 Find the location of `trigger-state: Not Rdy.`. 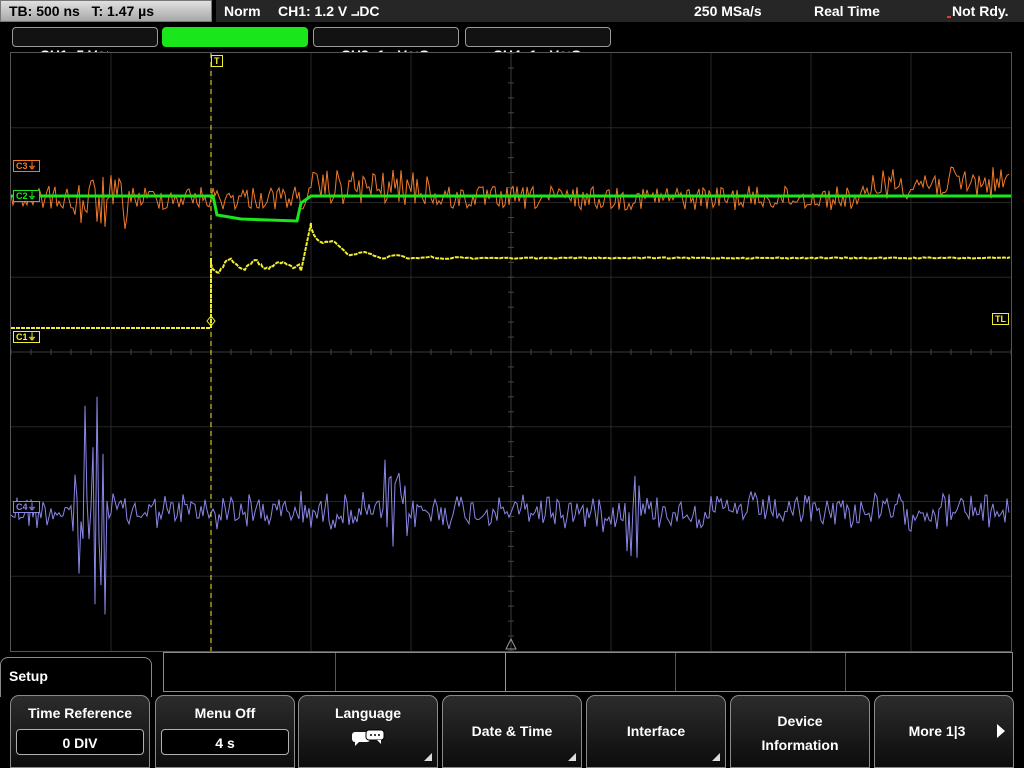

trigger-state: Not Rdy. is located at coordinates (978, 11).